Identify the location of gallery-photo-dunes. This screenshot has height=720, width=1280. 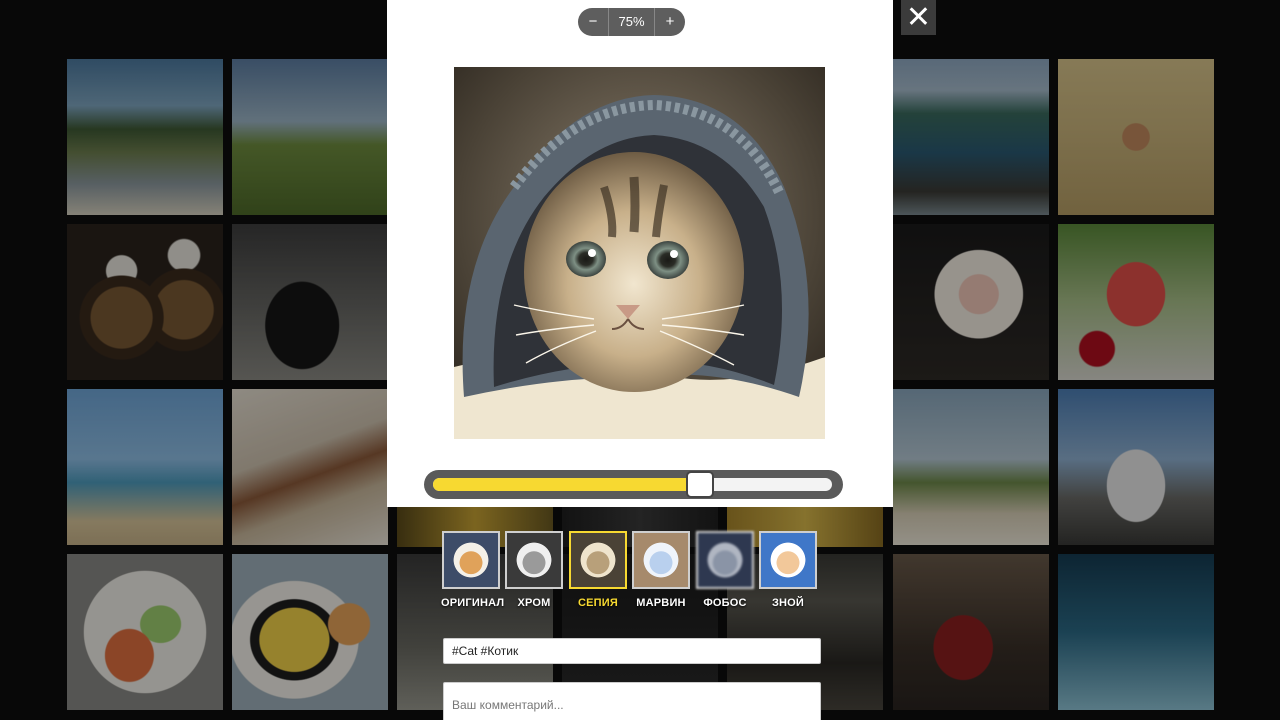
(971, 467).